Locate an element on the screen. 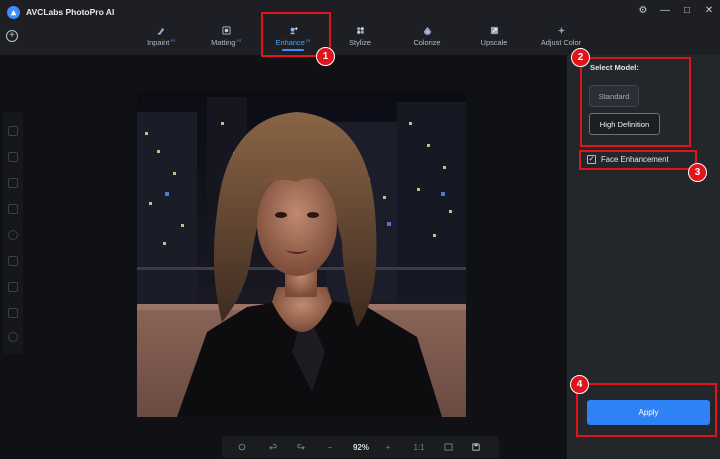  zoom-level: 92% is located at coordinates (360, 447).